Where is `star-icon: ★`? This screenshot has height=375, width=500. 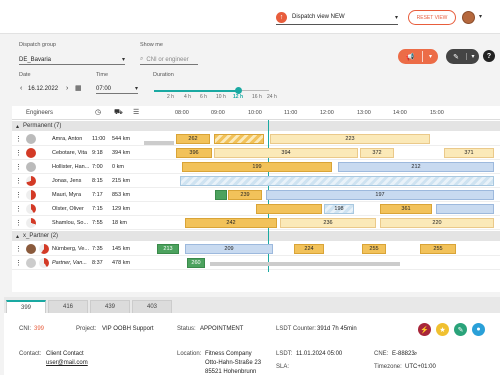 star-icon: ★ is located at coordinates (442, 329).